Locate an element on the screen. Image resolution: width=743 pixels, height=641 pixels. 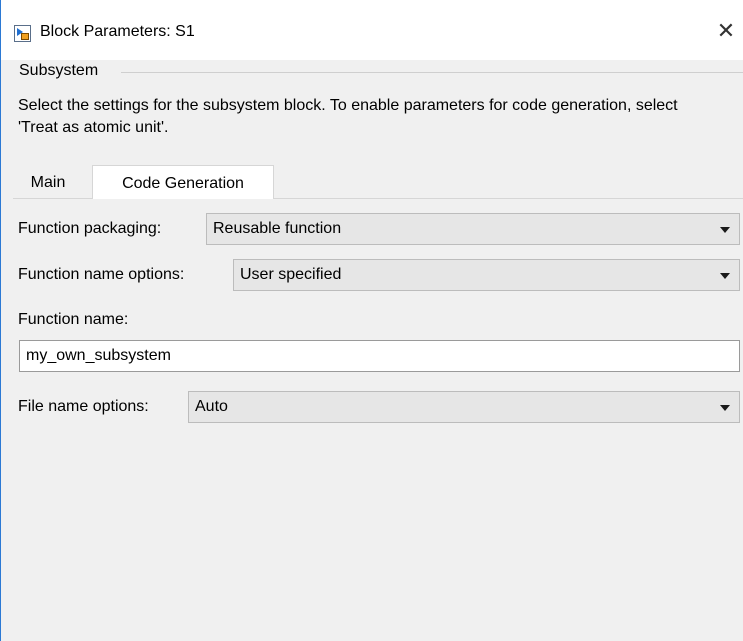
window-title: Block Parameters: S1 is located at coordinates (117, 31).